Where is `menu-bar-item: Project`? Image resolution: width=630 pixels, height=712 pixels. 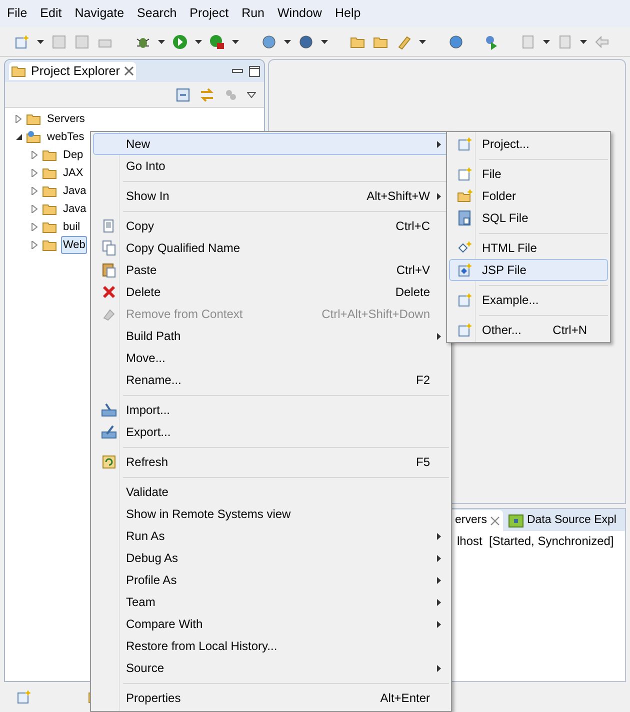
menu-bar-item: Project is located at coordinates (209, 13).